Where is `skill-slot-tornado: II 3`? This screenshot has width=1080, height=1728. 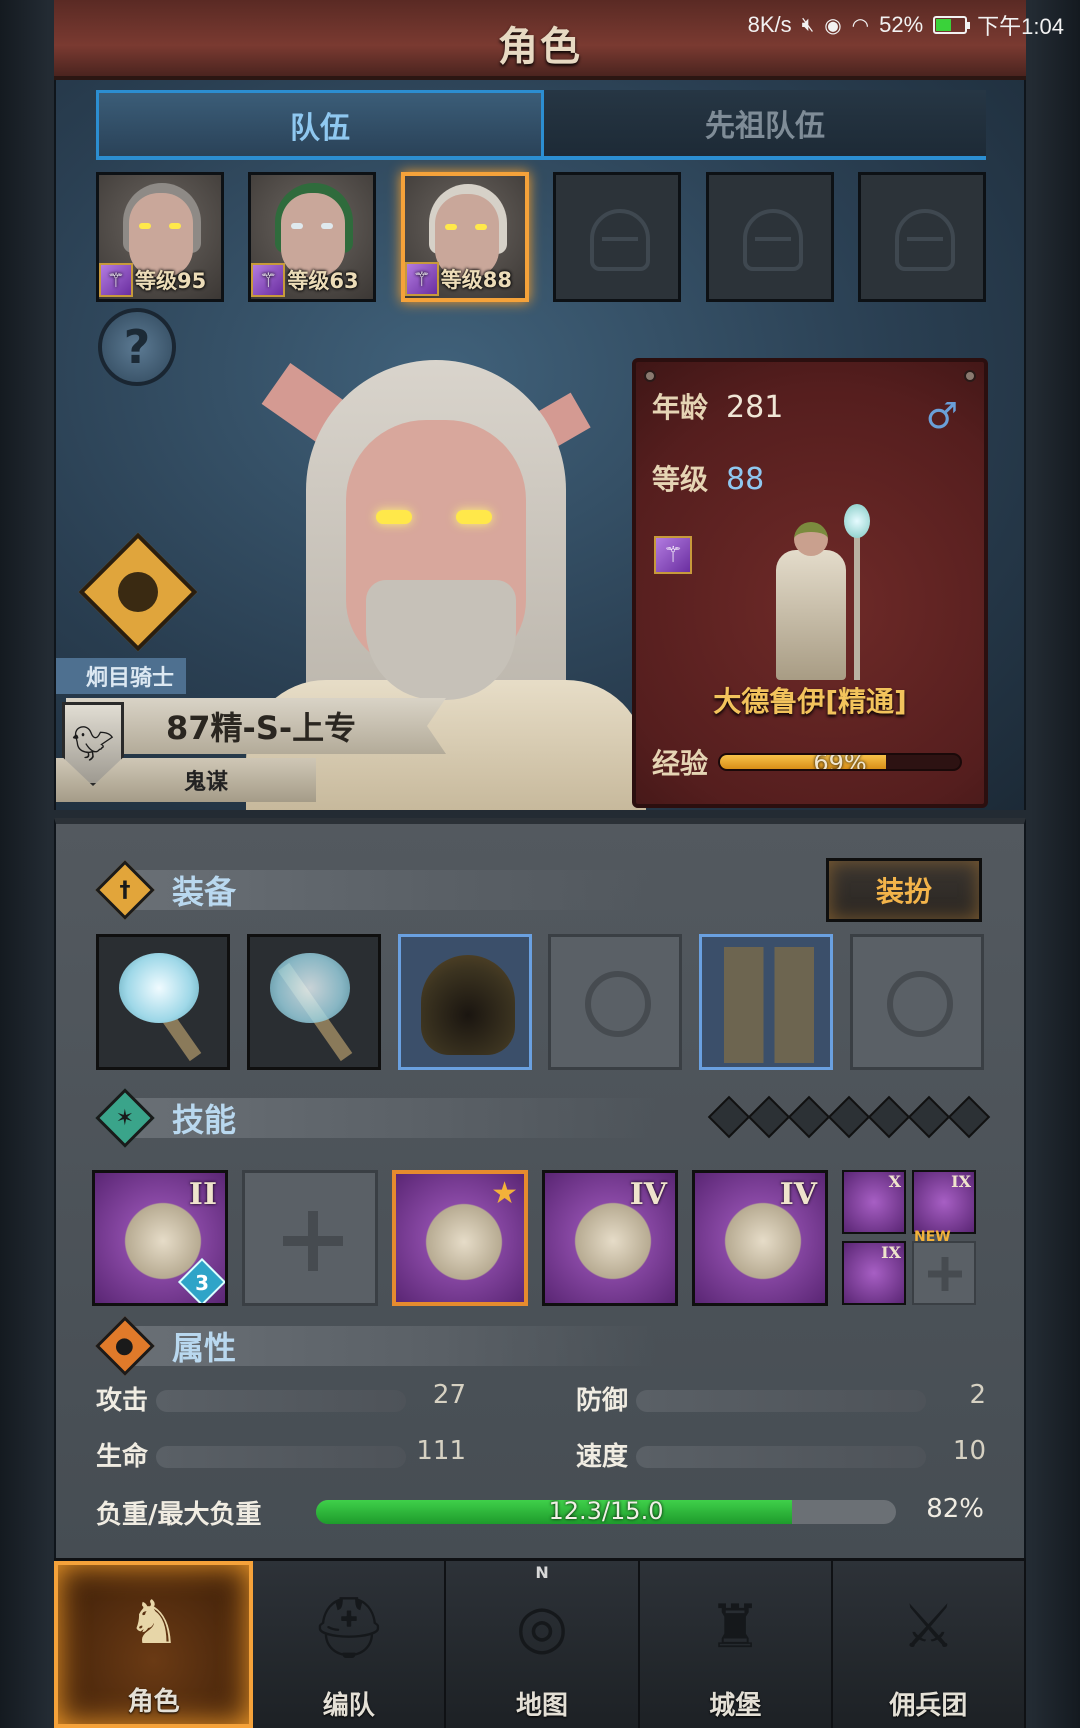 skill-slot-tornado: II 3 is located at coordinates (160, 1238).